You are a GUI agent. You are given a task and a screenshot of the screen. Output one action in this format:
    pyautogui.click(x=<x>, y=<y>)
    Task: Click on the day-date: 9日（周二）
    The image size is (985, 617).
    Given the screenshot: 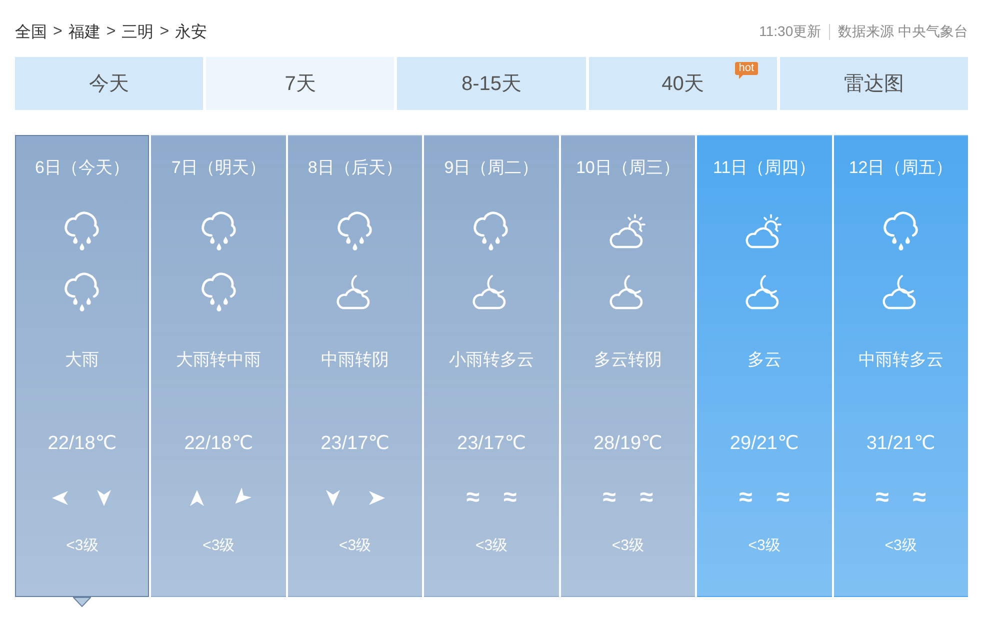 What is the action you would take?
    pyautogui.click(x=491, y=168)
    